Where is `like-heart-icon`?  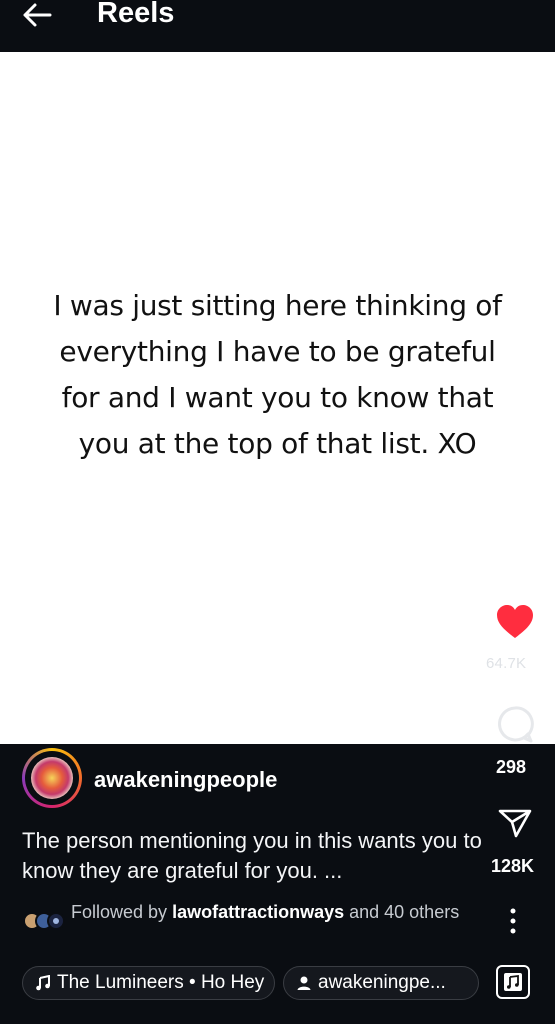
like-heart-icon is located at coordinates (515, 622).